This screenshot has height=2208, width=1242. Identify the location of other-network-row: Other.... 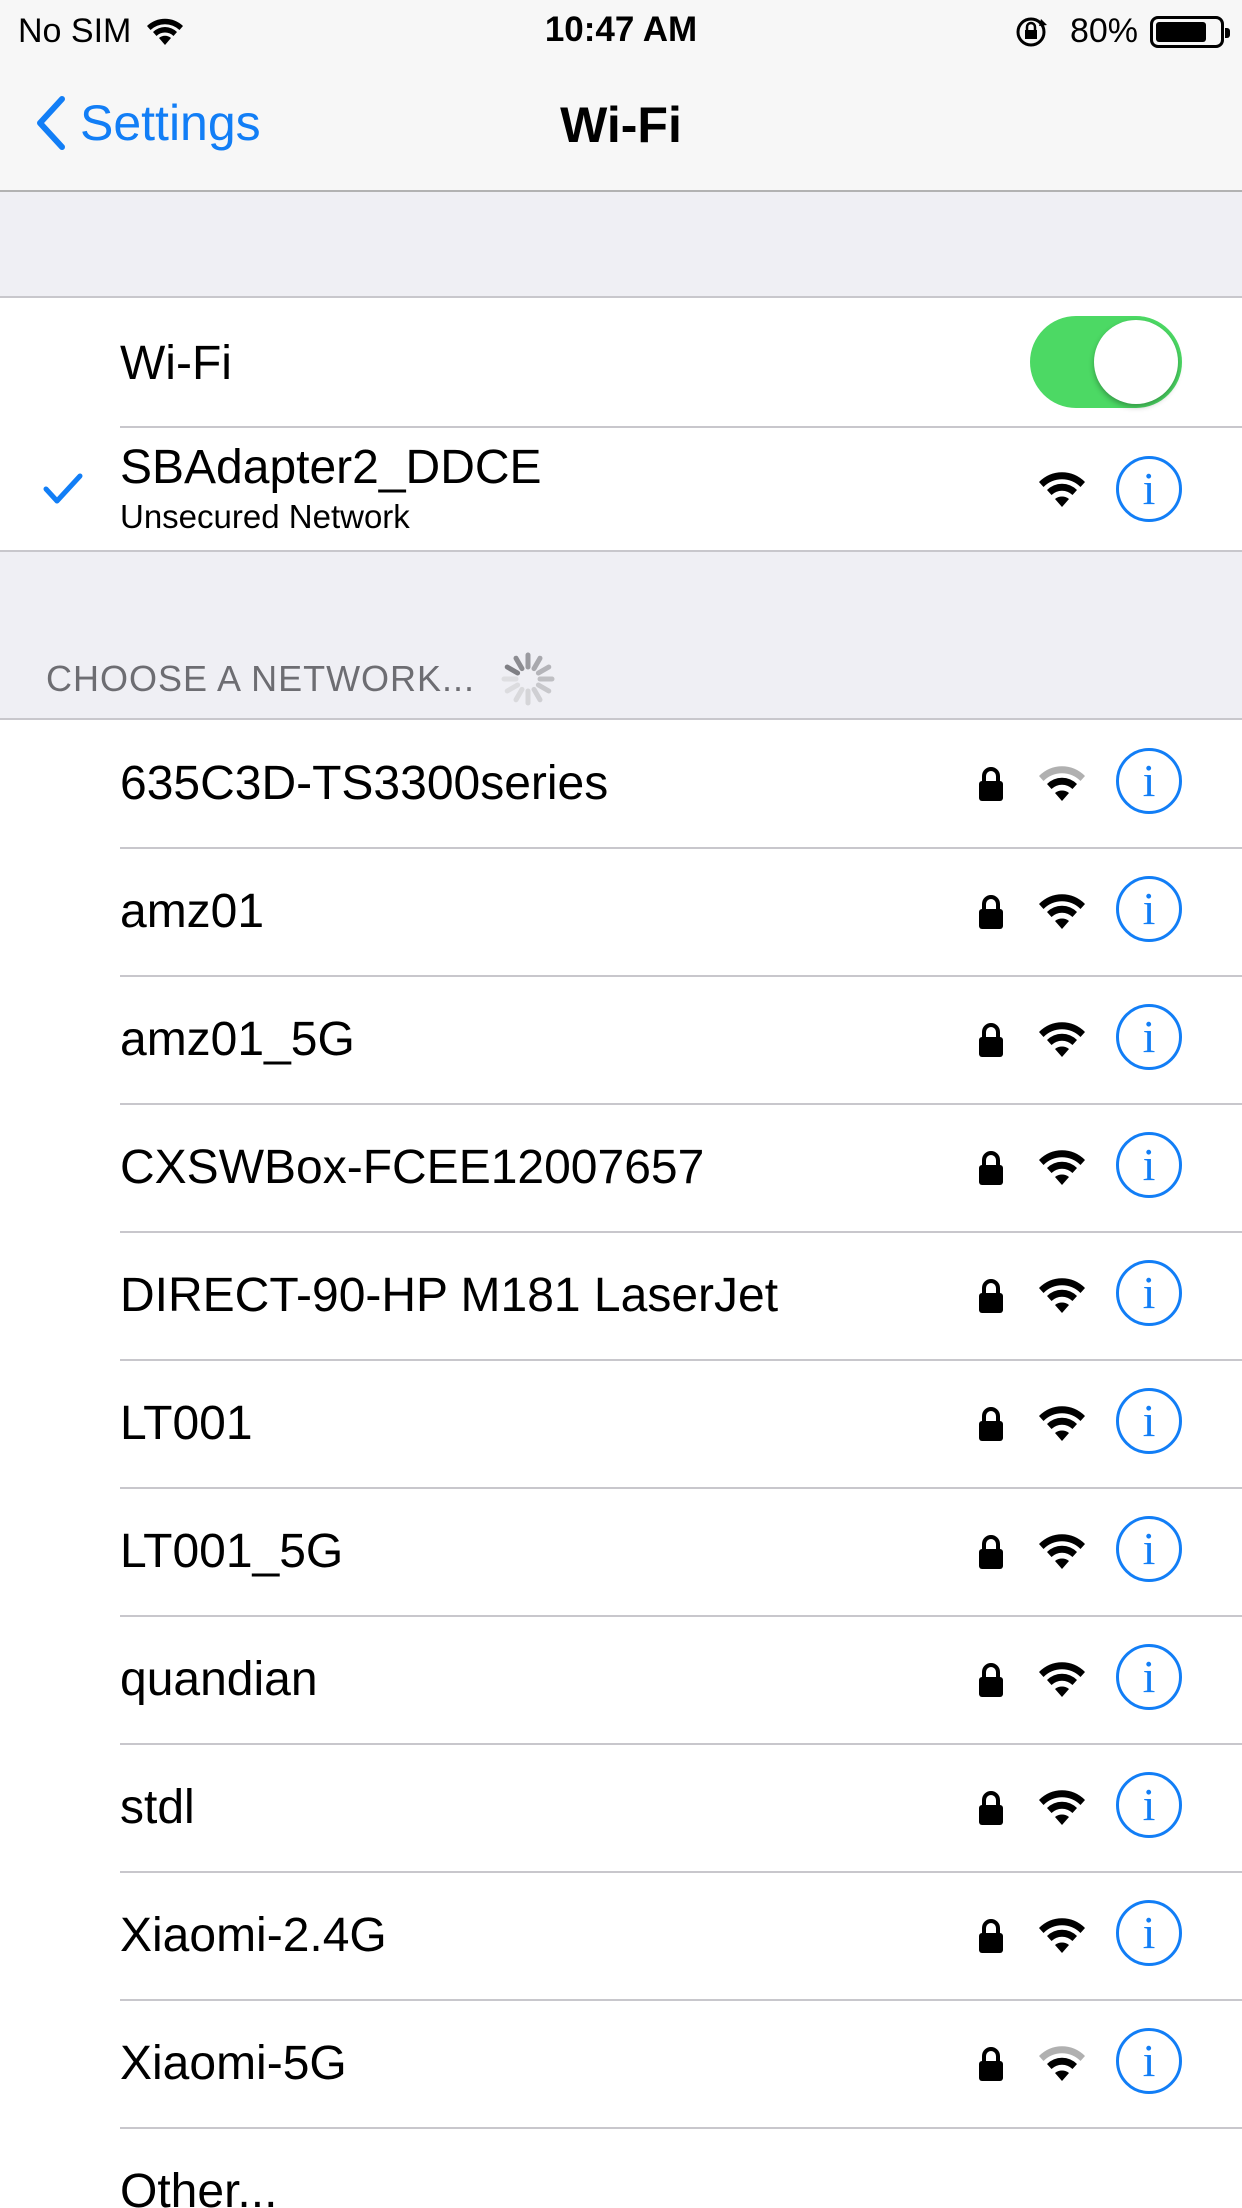
(621, 2168).